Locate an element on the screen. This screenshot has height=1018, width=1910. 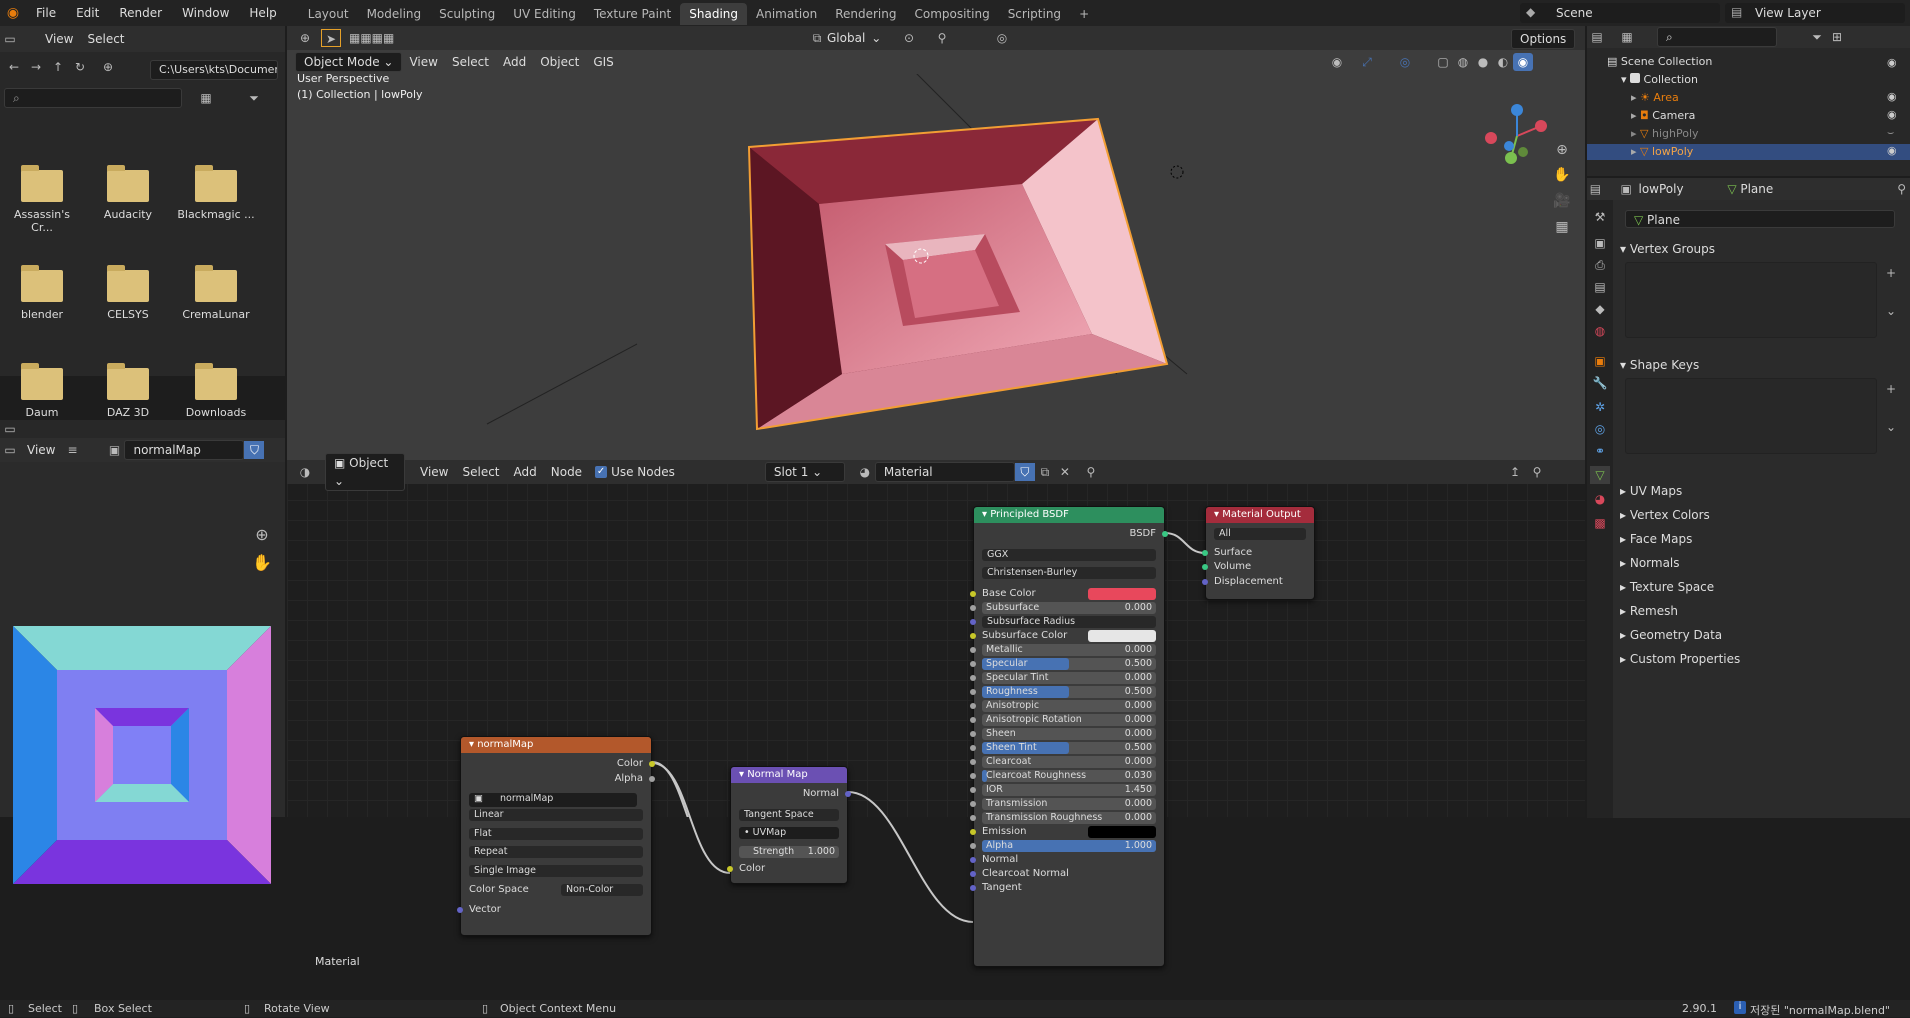
bsdf-input-row: Transmission Roughness 0.000 is located at coordinates (1067, 818).